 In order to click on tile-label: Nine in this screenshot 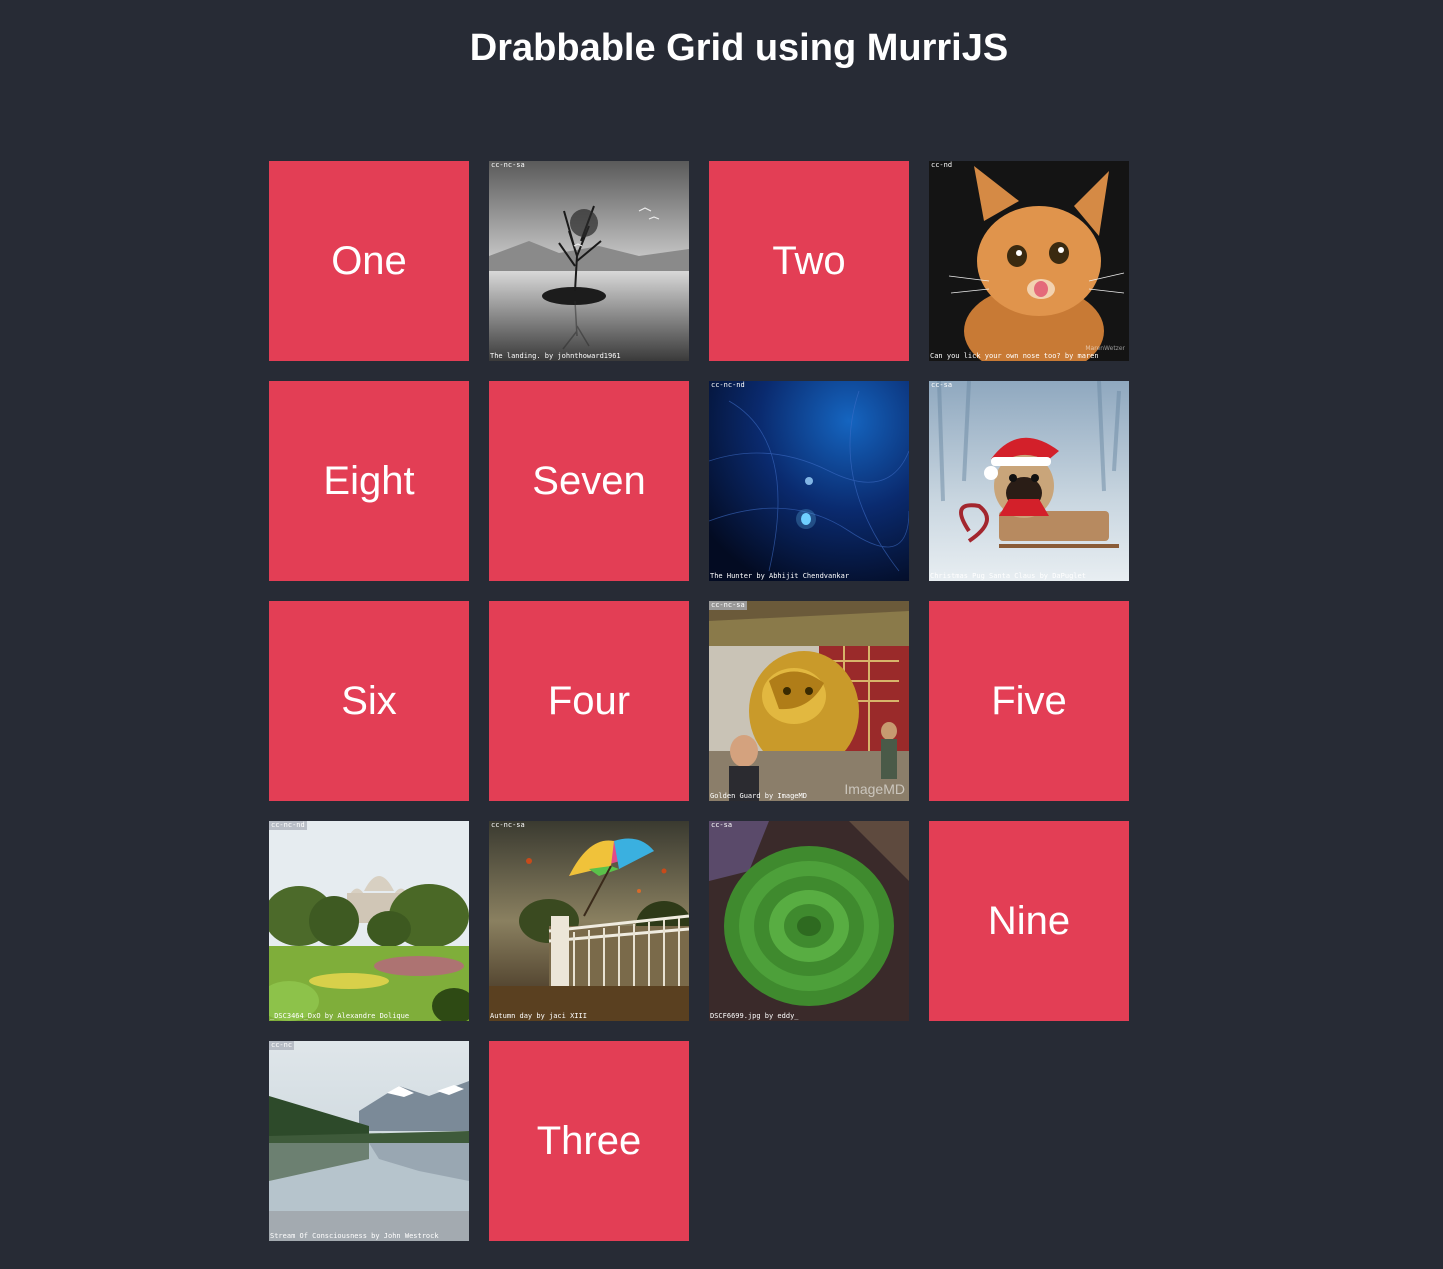, I will do `click(1029, 920)`.